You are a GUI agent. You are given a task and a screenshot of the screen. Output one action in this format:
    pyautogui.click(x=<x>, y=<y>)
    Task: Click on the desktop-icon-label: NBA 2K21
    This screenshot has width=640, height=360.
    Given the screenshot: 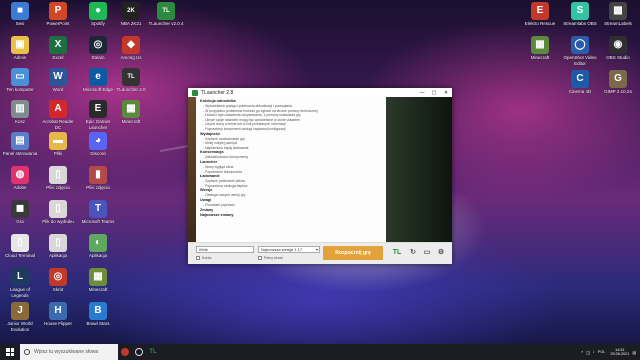 What is the action you would take?
    pyautogui.click(x=131, y=23)
    